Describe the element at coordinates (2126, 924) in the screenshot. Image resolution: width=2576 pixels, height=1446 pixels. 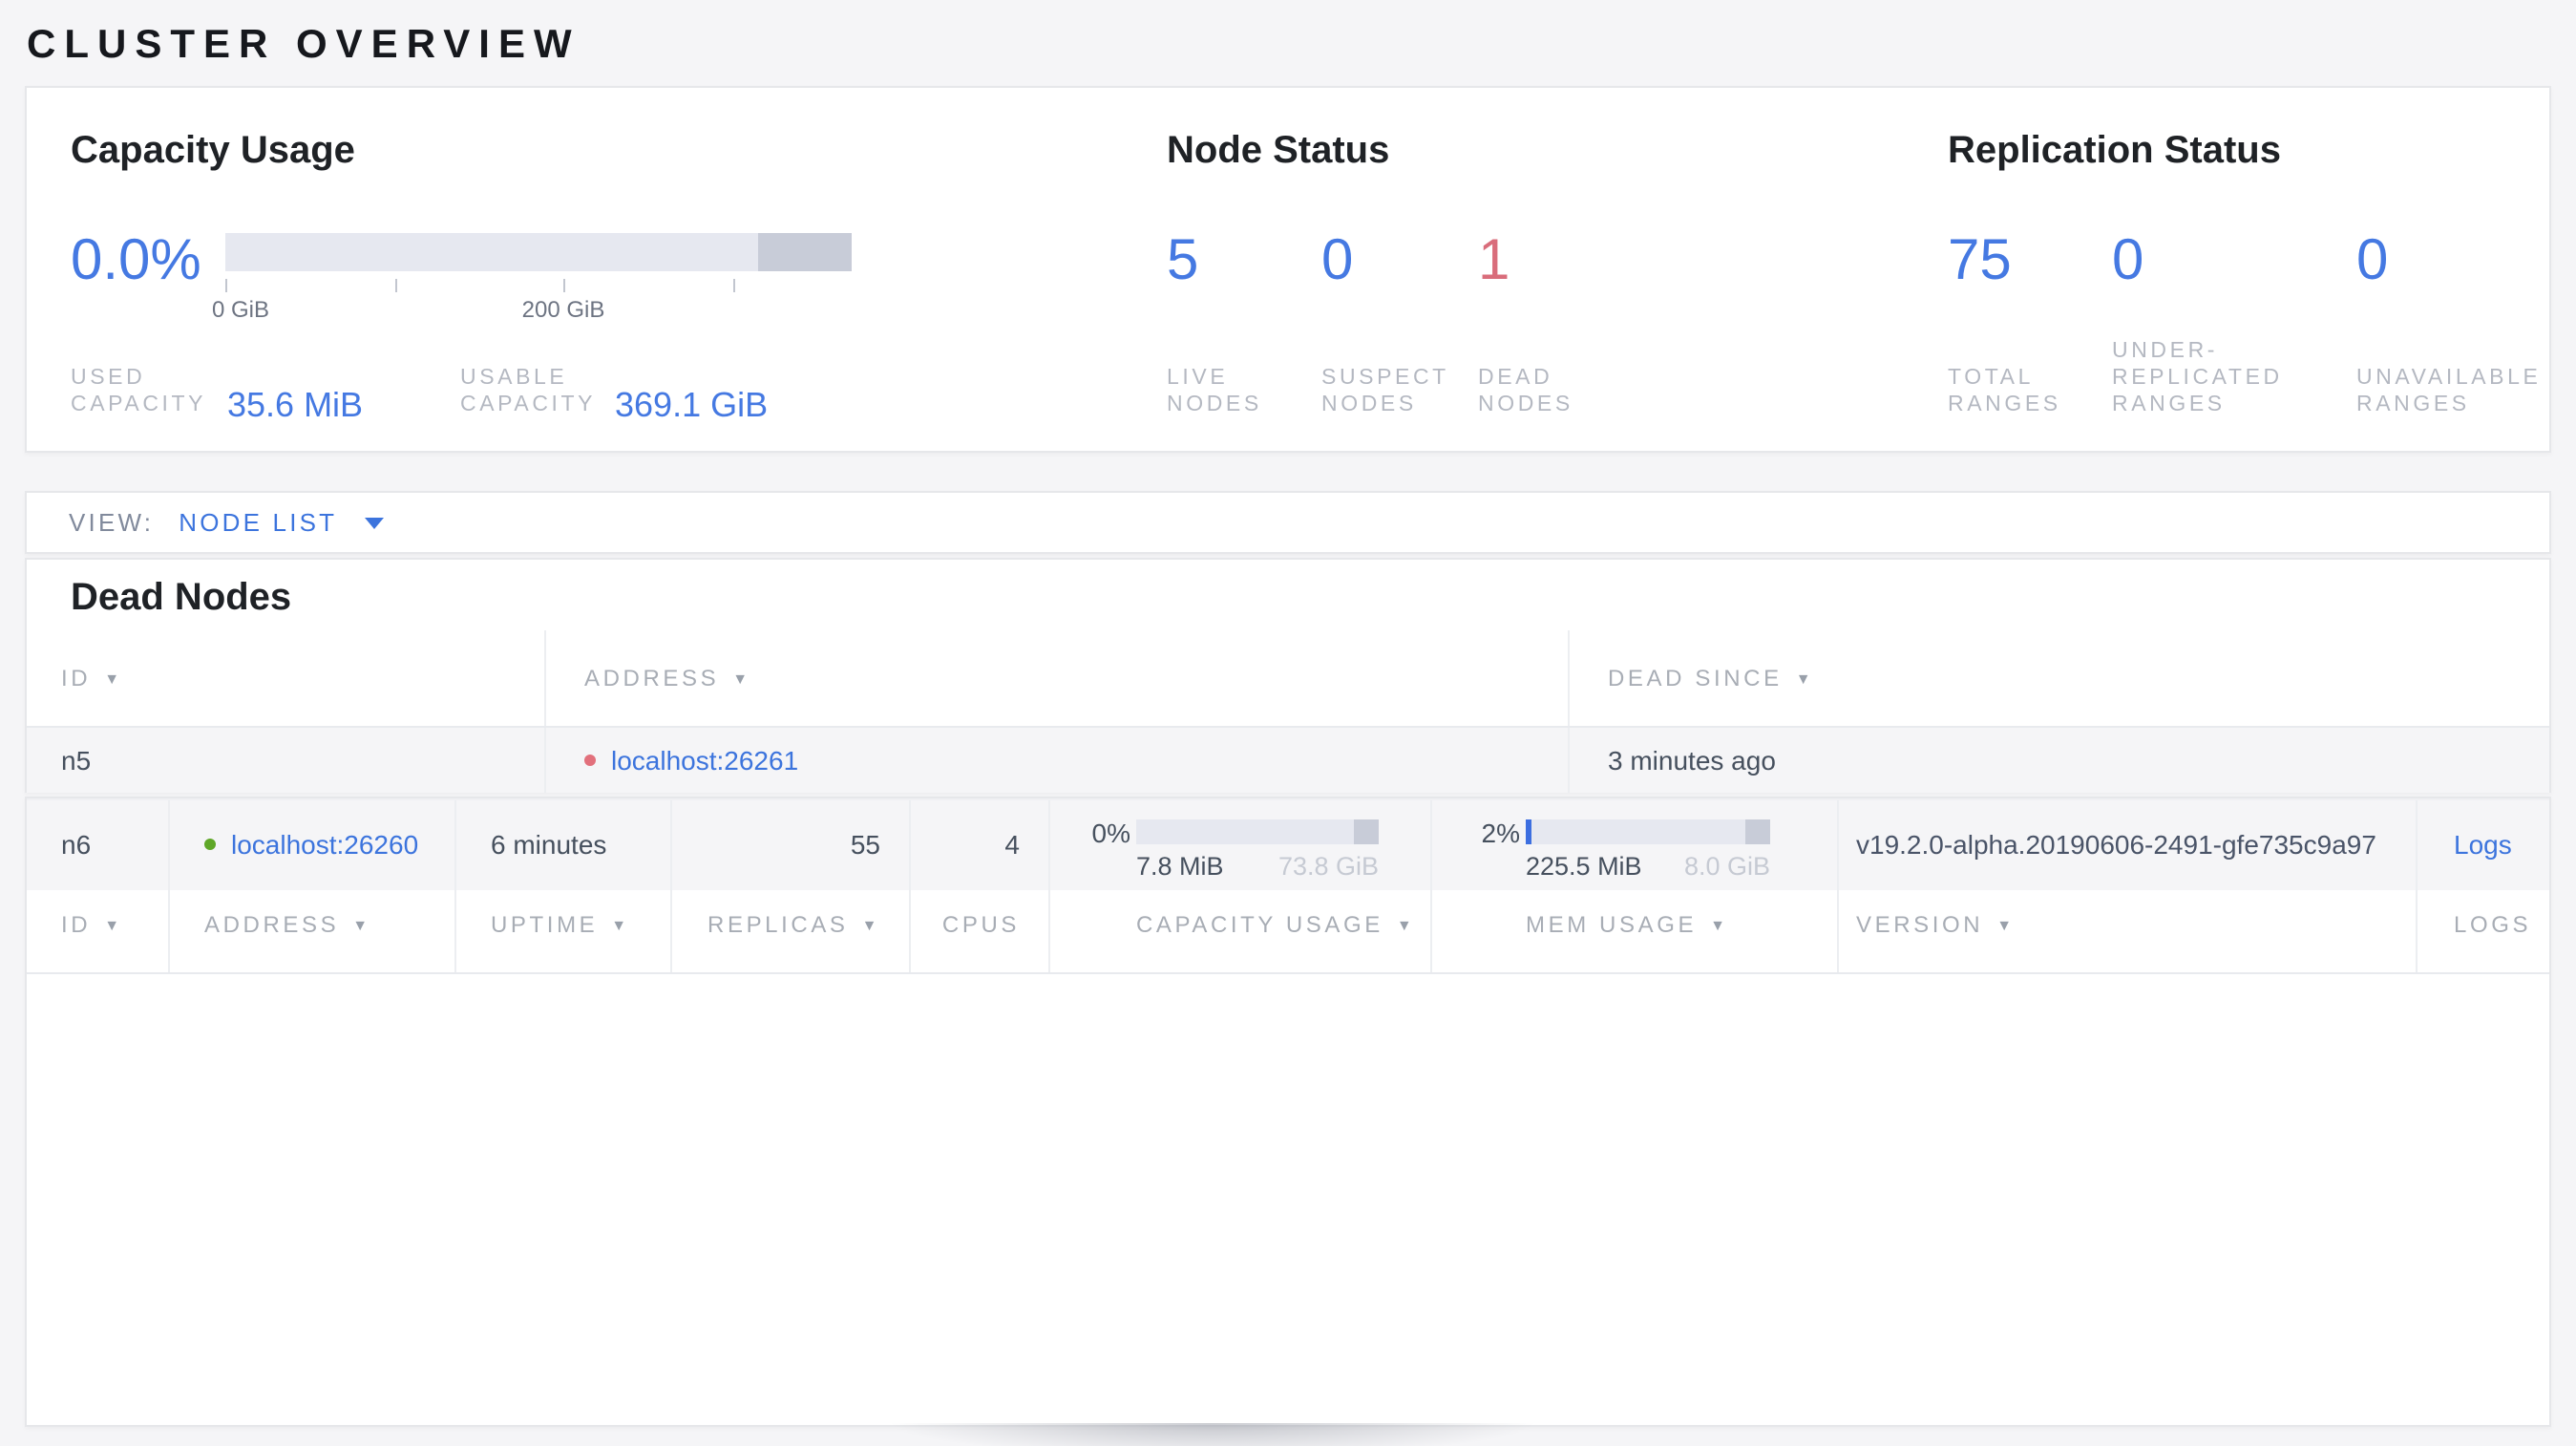
I see `column-header-version: VERSION ▼` at that location.